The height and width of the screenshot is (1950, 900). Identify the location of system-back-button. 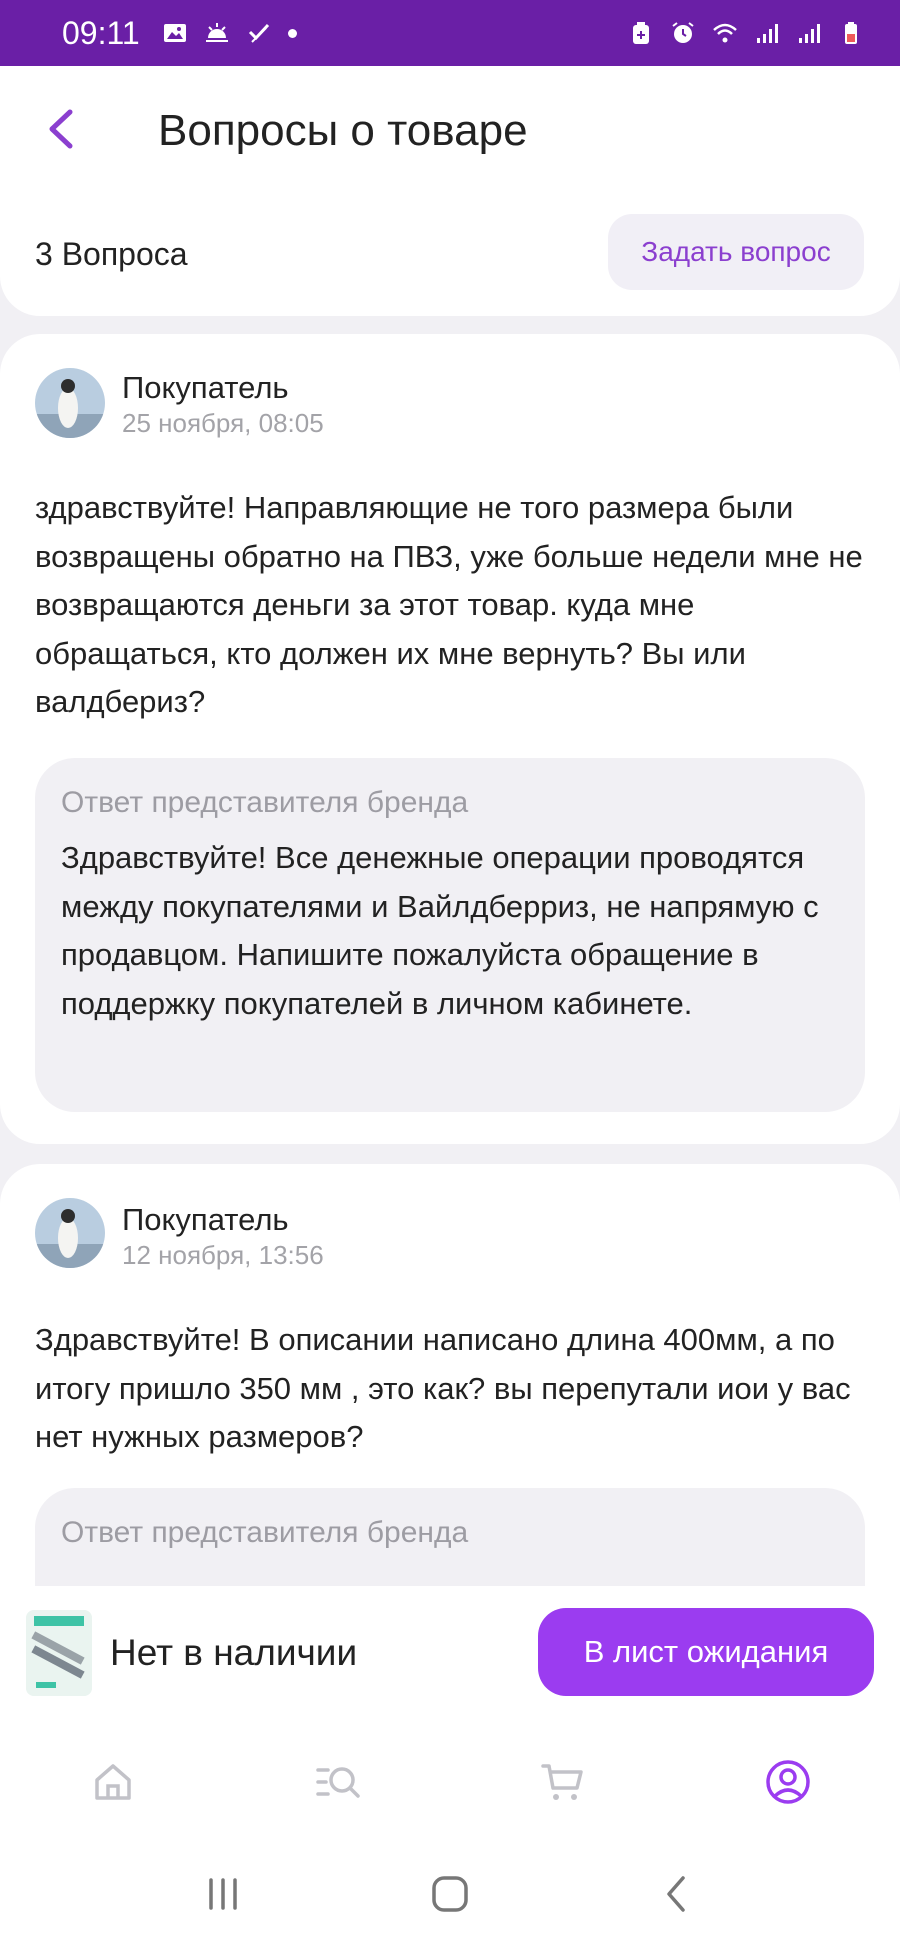
(677, 1894).